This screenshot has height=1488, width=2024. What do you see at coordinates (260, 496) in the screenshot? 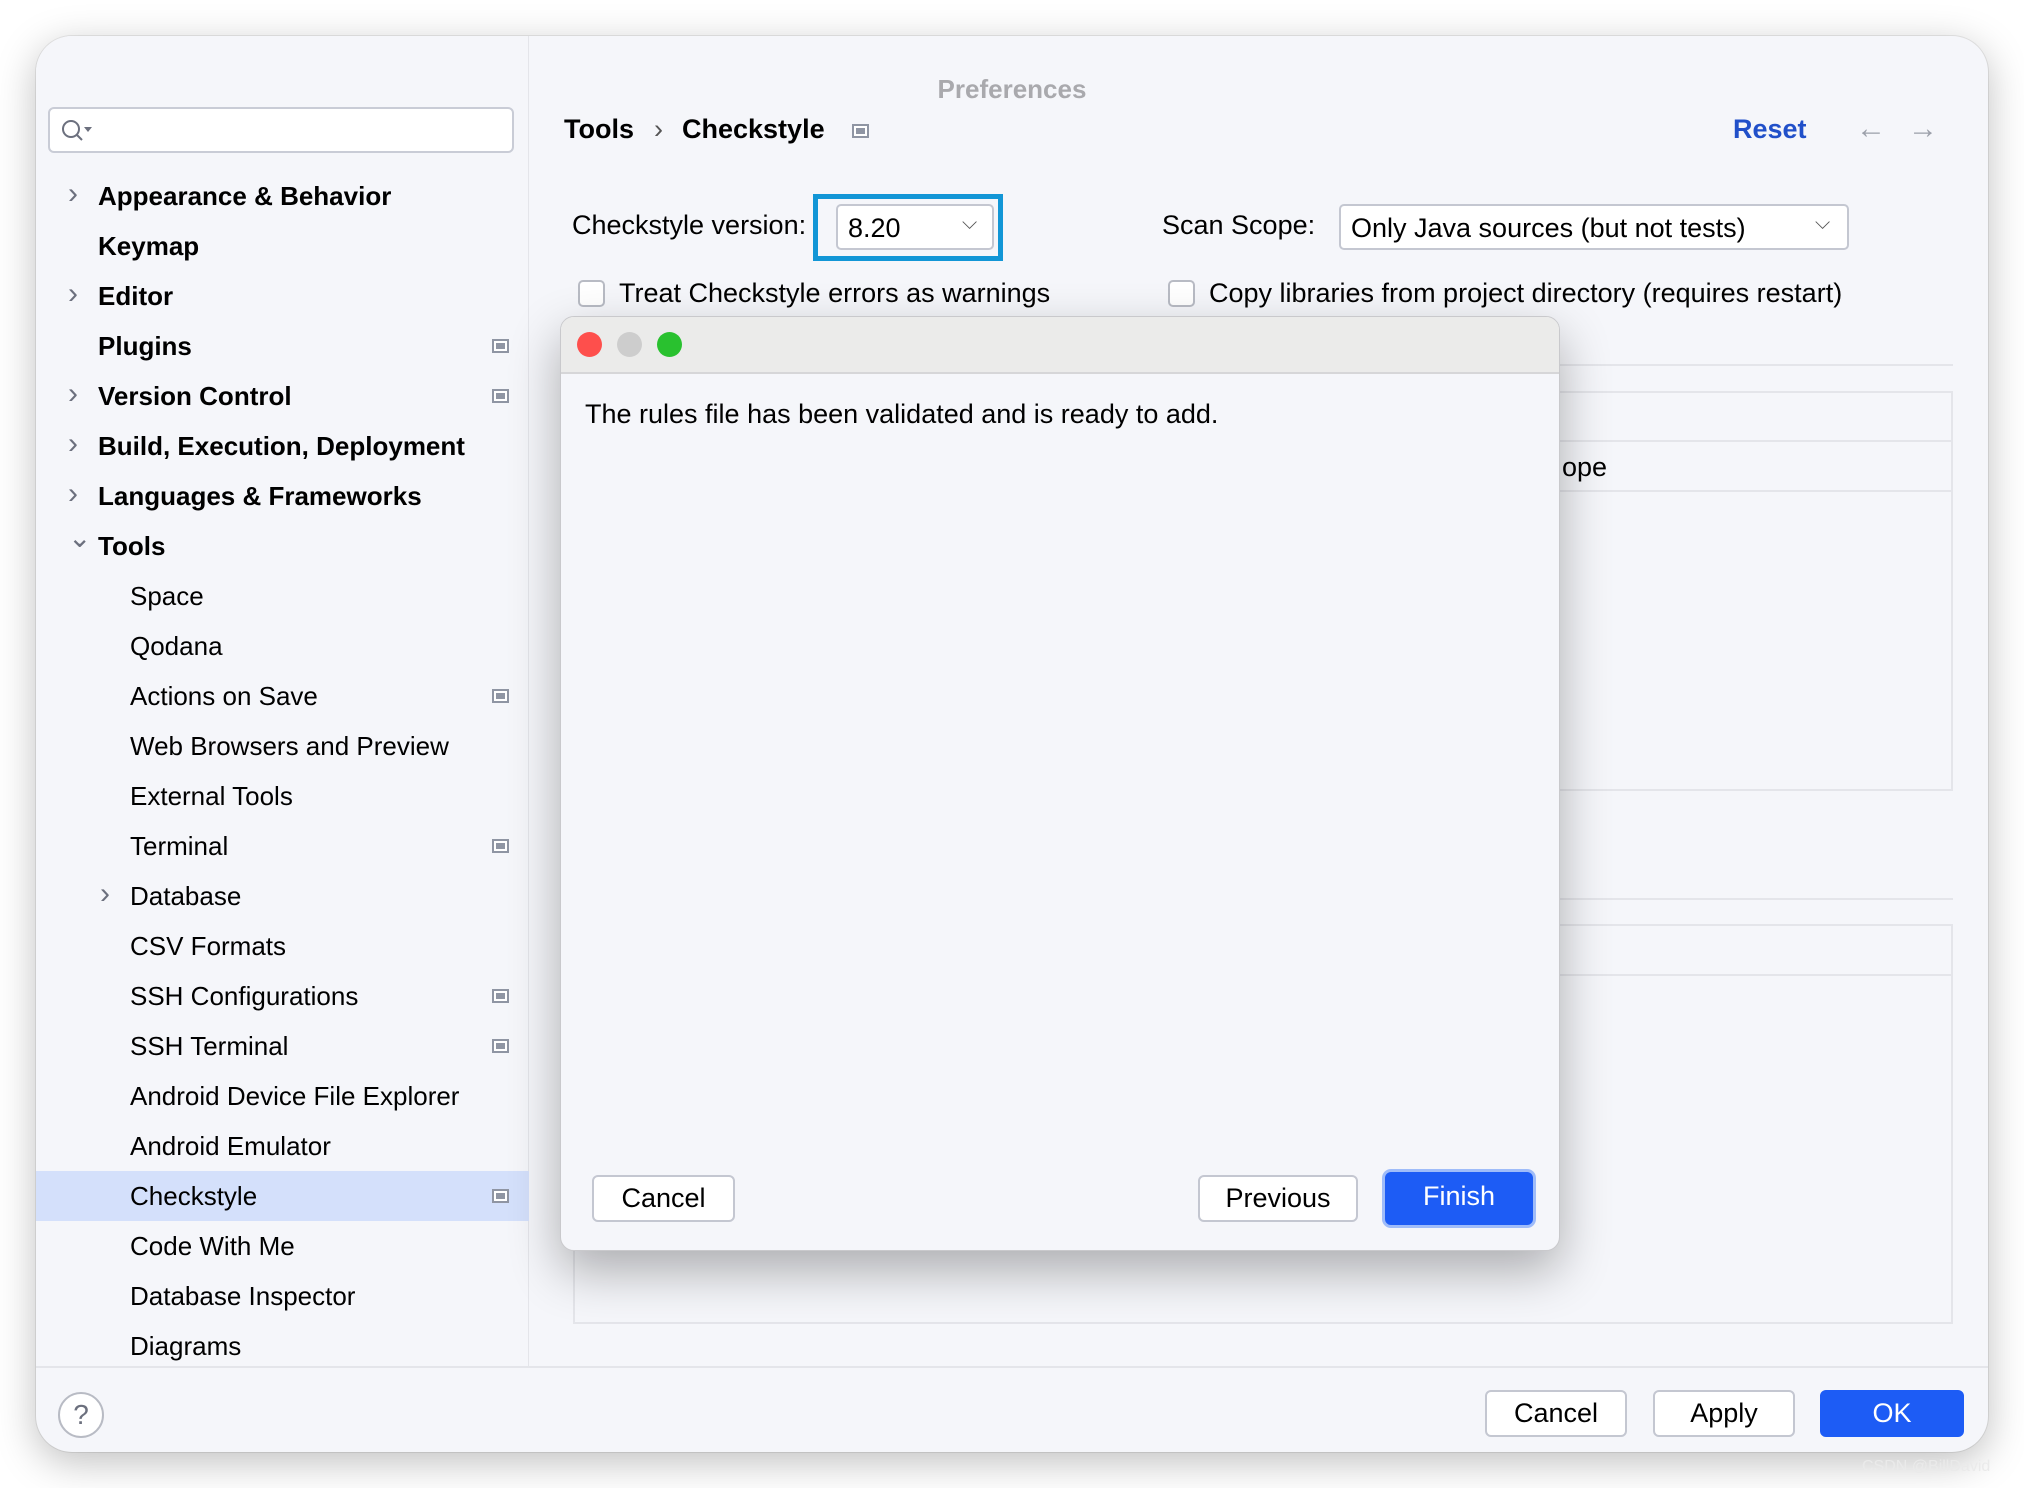
I see `sidebar-item-label: Languages & Frameworks` at bounding box center [260, 496].